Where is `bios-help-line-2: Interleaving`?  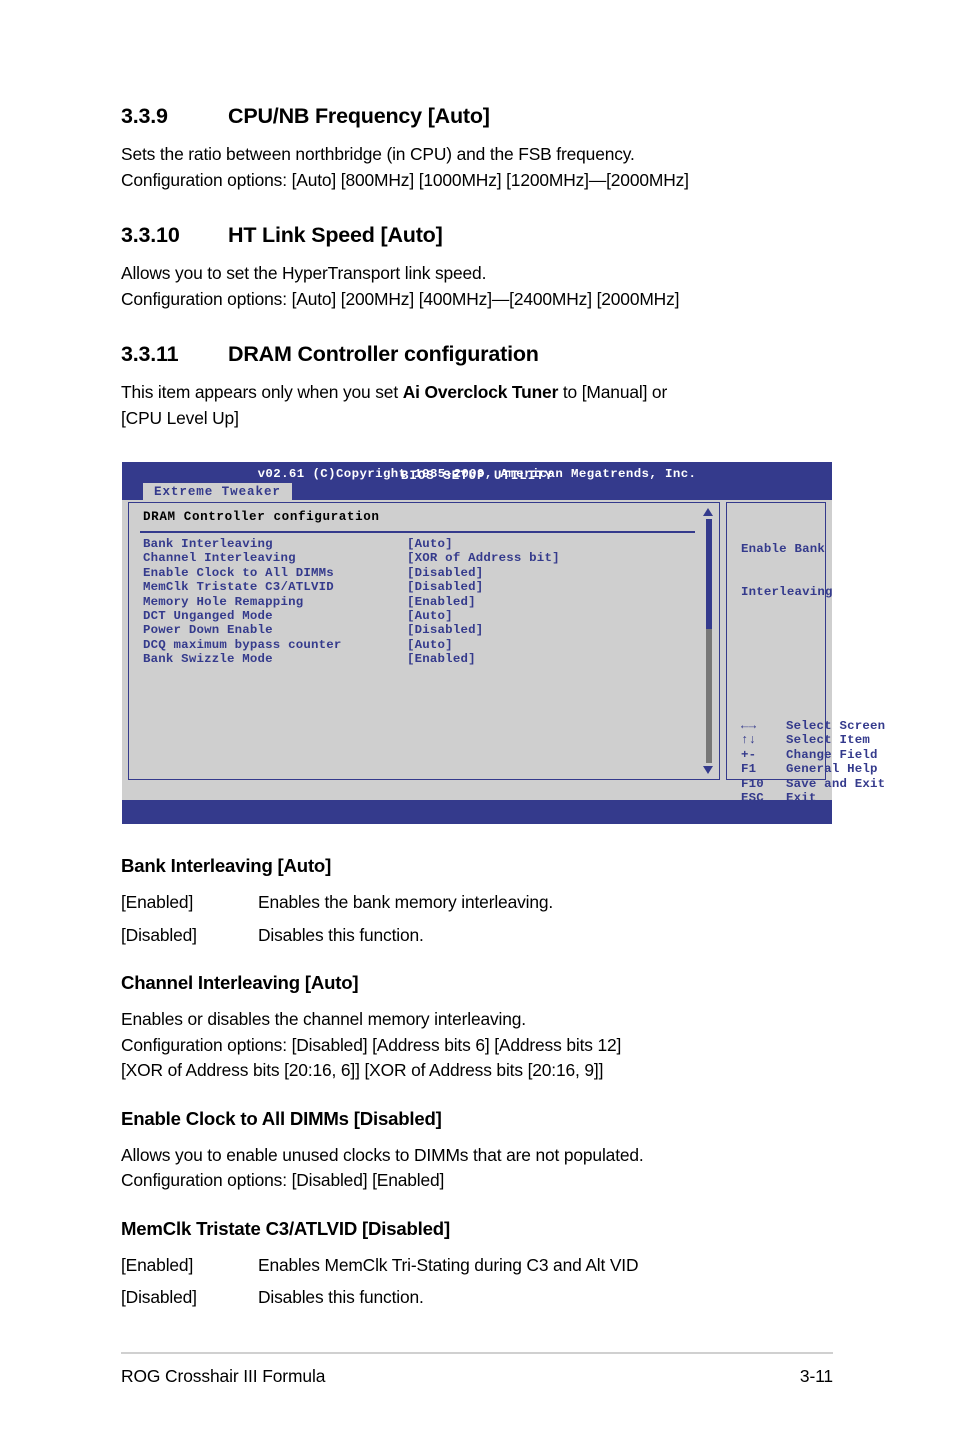 bios-help-line-2: Interleaving is located at coordinates (787, 592).